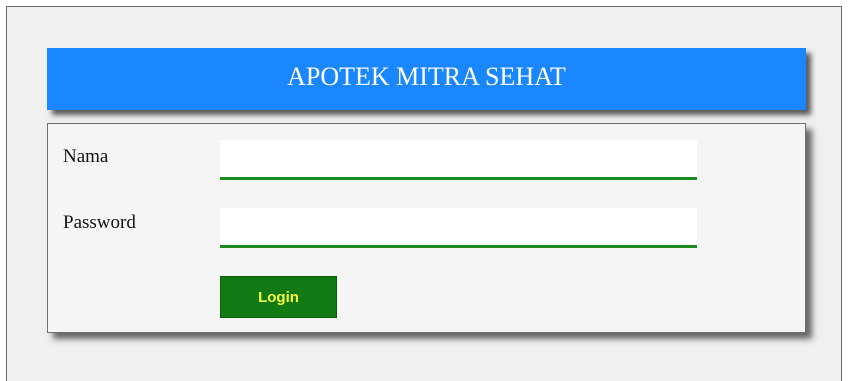 The height and width of the screenshot is (381, 849). I want to click on login-button: Login, so click(278, 297).